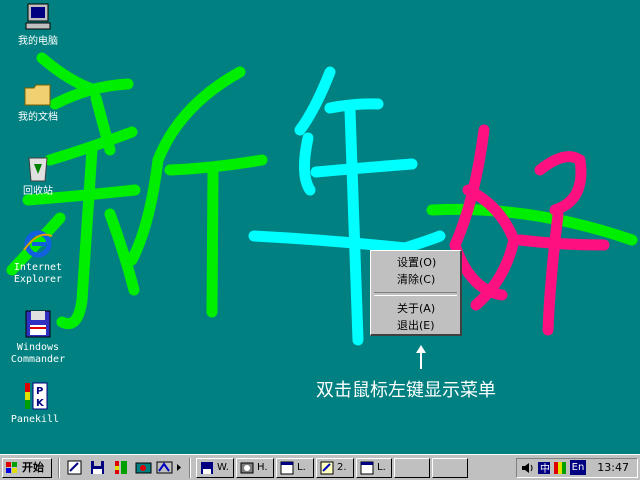  What do you see at coordinates (262, 467) in the screenshot?
I see `task-label: H.` at bounding box center [262, 467].